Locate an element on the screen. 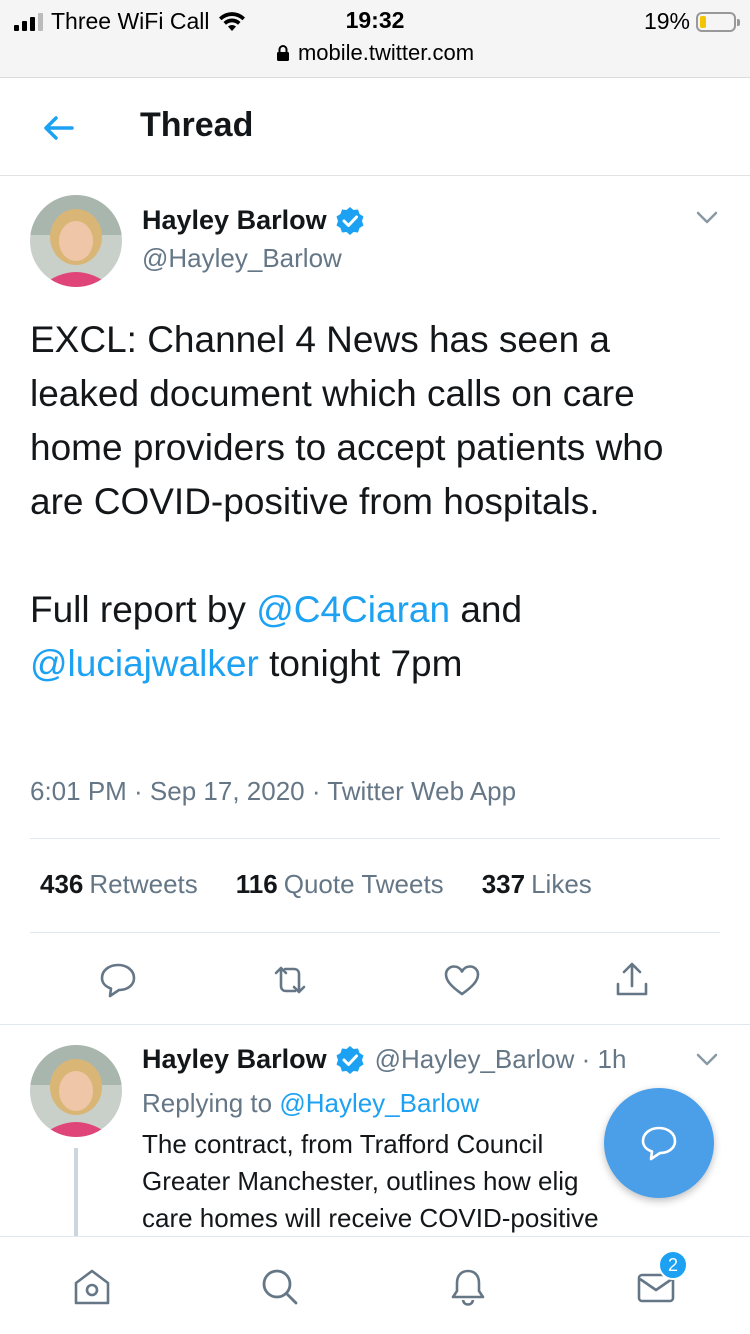 The height and width of the screenshot is (1334, 750). reply-avatar is located at coordinates (76, 1091).